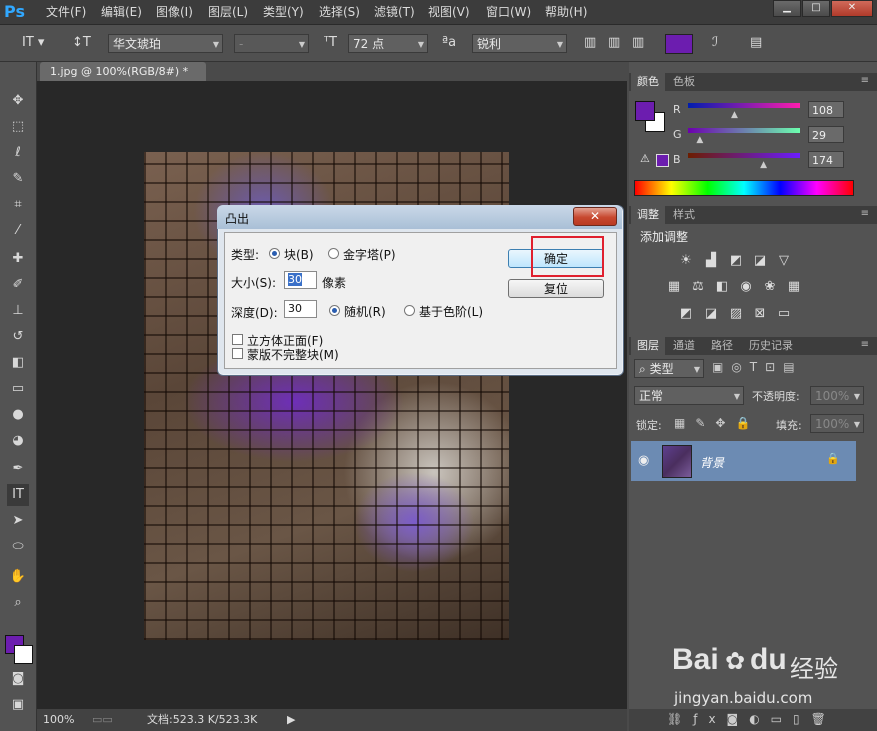  I want to click on path-selection-tool-icon: ➤, so click(18, 521).